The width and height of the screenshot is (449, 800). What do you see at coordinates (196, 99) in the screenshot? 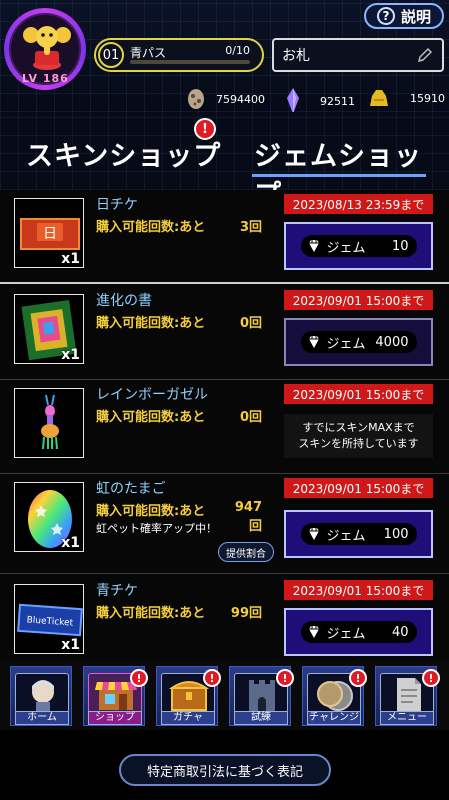
I see `egg-currency-icon` at bounding box center [196, 99].